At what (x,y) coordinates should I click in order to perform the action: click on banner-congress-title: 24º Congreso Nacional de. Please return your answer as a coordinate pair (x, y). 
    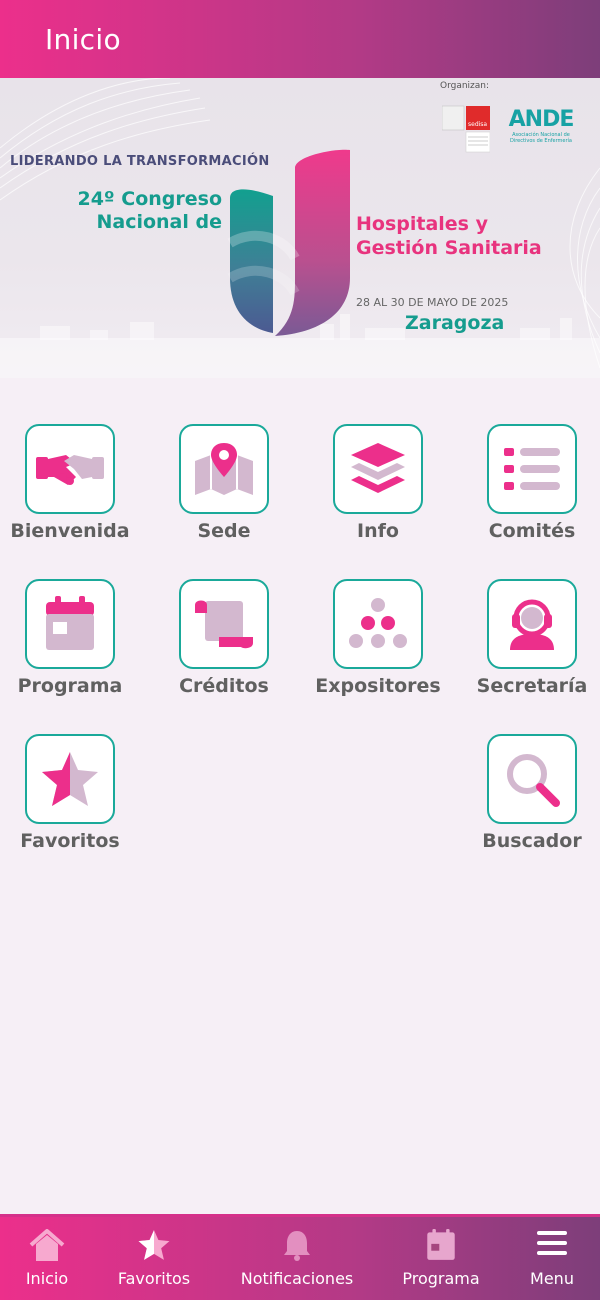
    Looking at the image, I should click on (149, 210).